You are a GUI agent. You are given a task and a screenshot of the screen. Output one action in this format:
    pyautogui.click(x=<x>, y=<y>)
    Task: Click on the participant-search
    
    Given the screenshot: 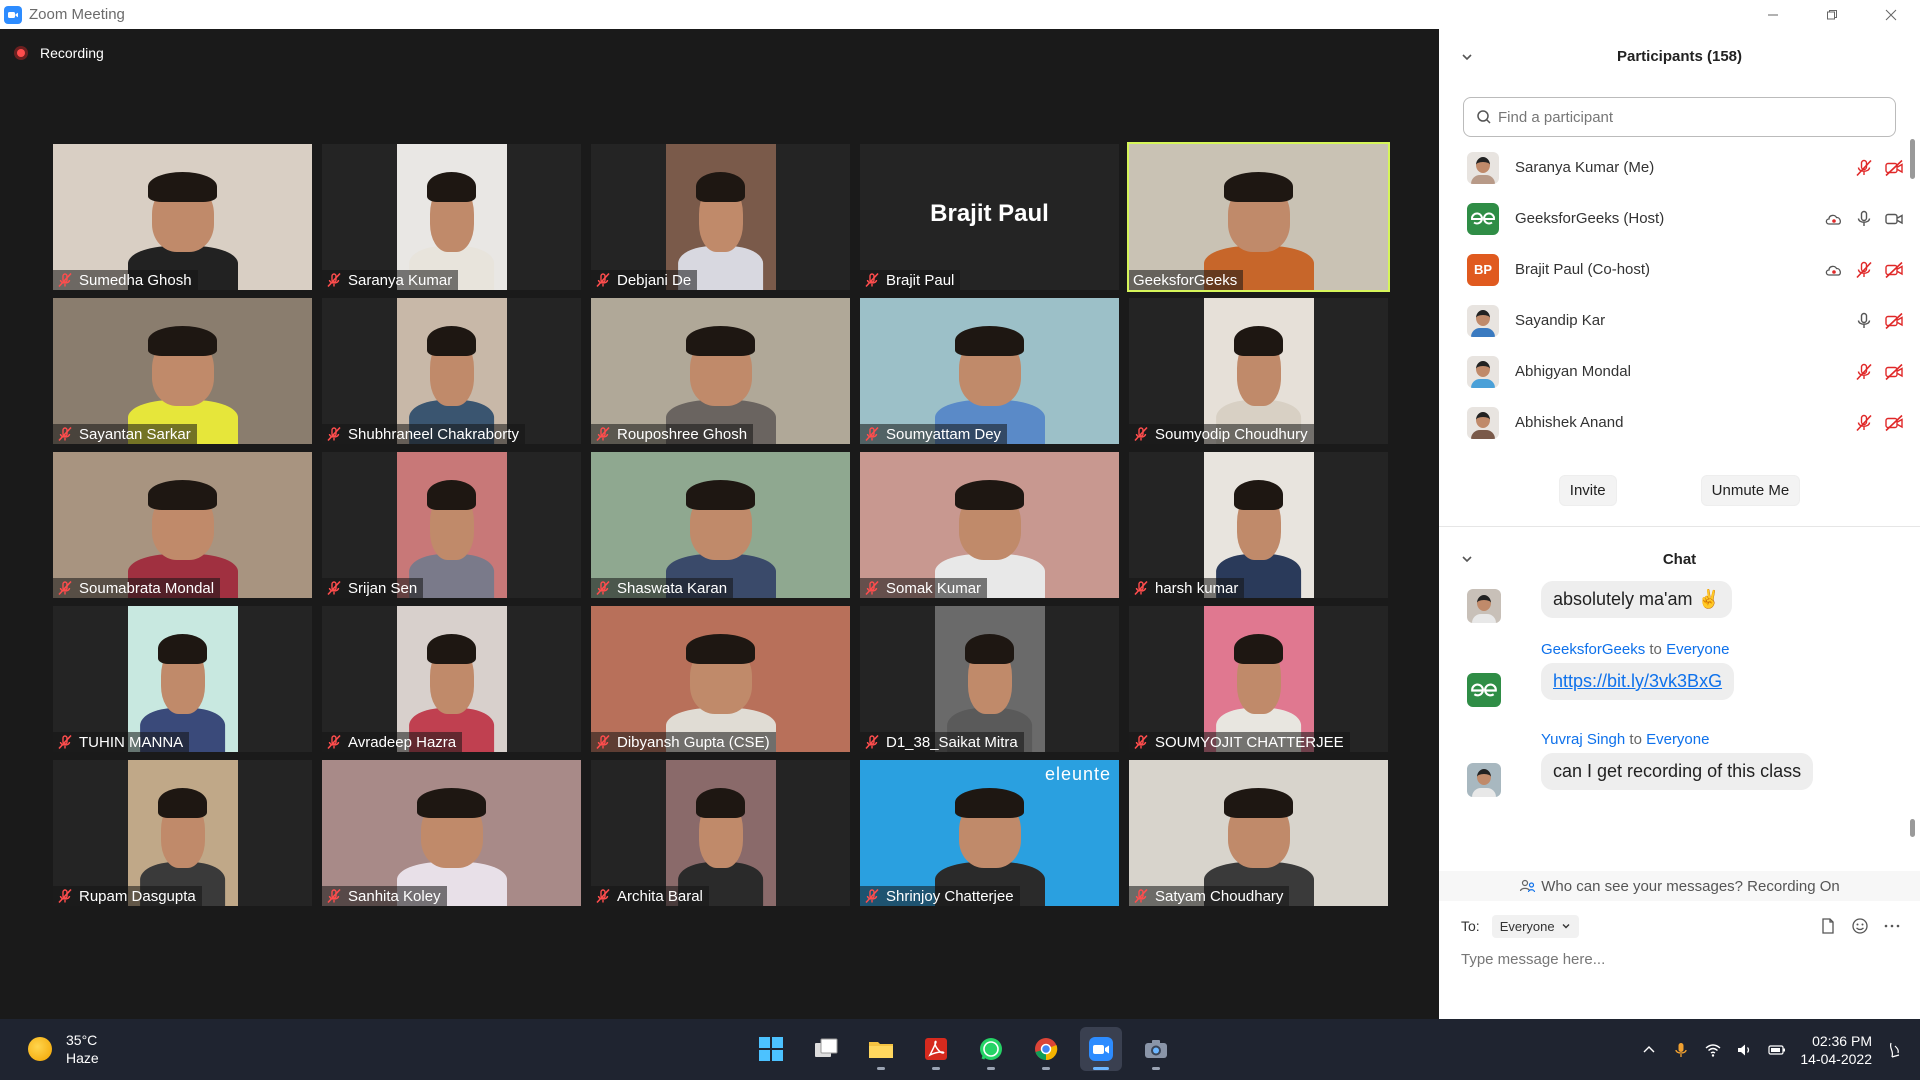 What is the action you would take?
    pyautogui.click(x=1679, y=117)
    